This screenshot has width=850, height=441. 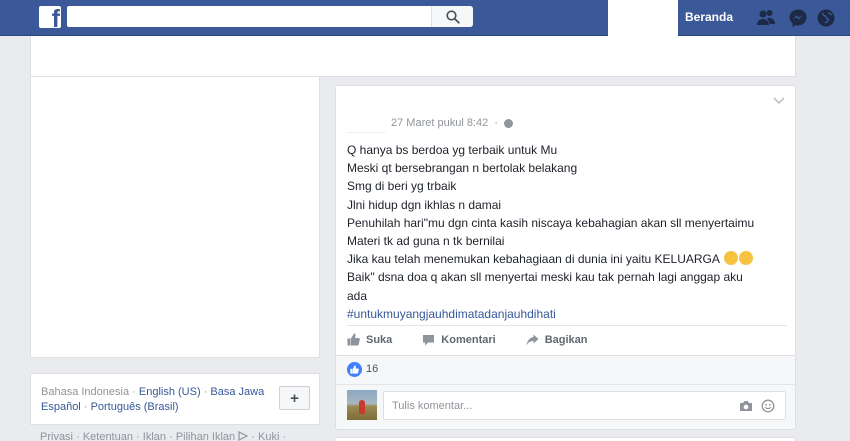 What do you see at coordinates (268, 436) in the screenshot?
I see `footer-link-cookies: Kuki` at bounding box center [268, 436].